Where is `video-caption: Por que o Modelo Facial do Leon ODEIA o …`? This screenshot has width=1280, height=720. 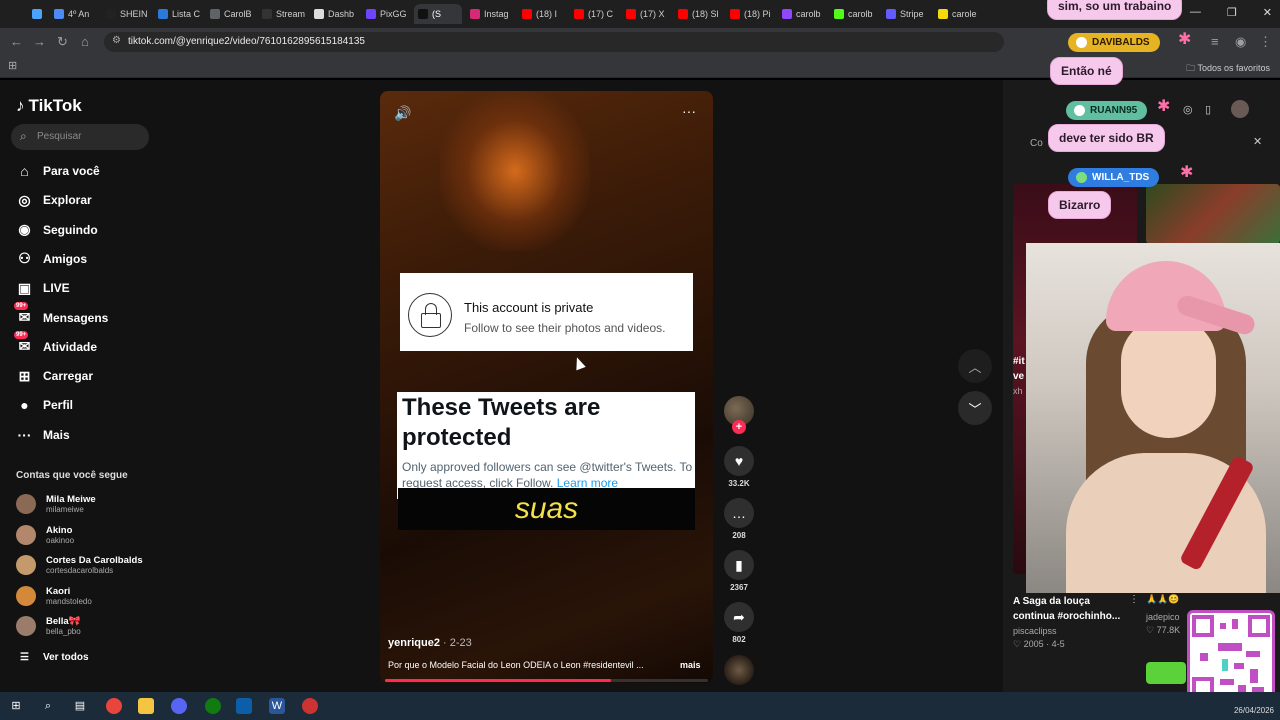
video-caption: Por que o Modelo Facial do Leon ODEIA o … is located at coordinates (544, 665).